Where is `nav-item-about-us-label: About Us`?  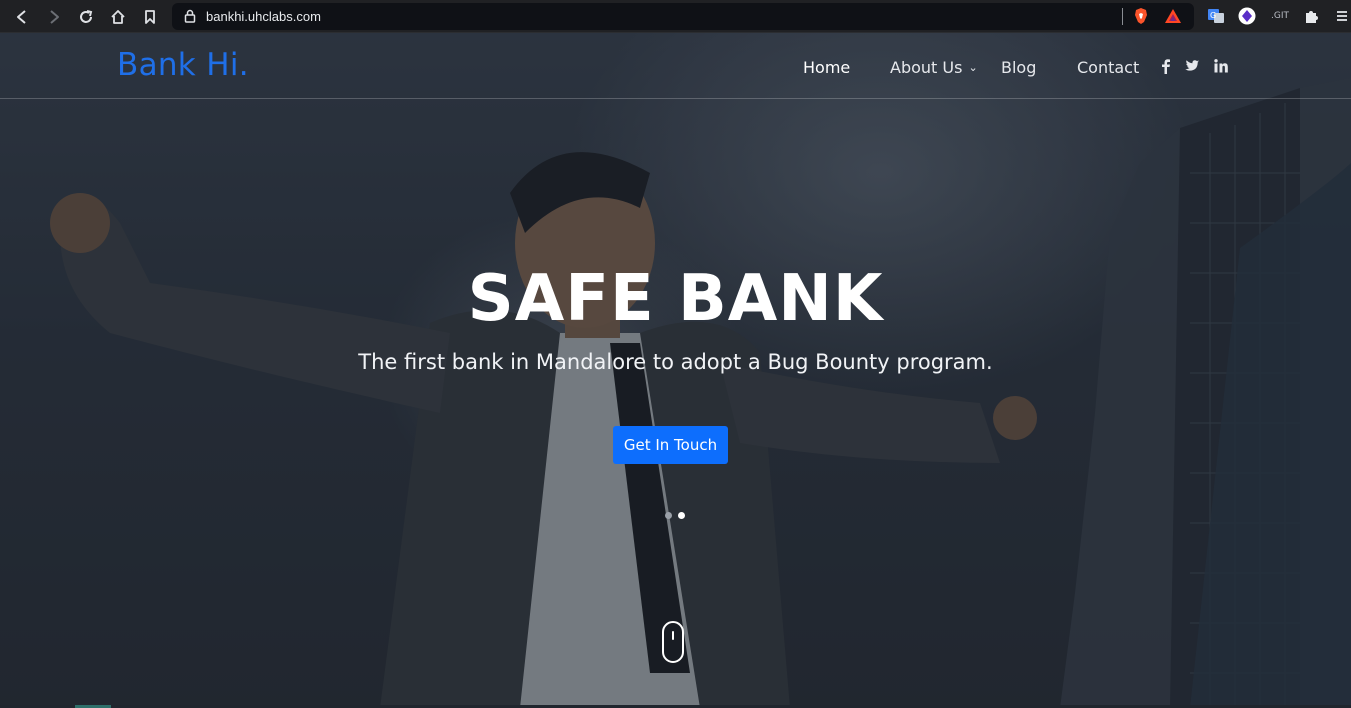
nav-item-about-us-label: About Us is located at coordinates (926, 67).